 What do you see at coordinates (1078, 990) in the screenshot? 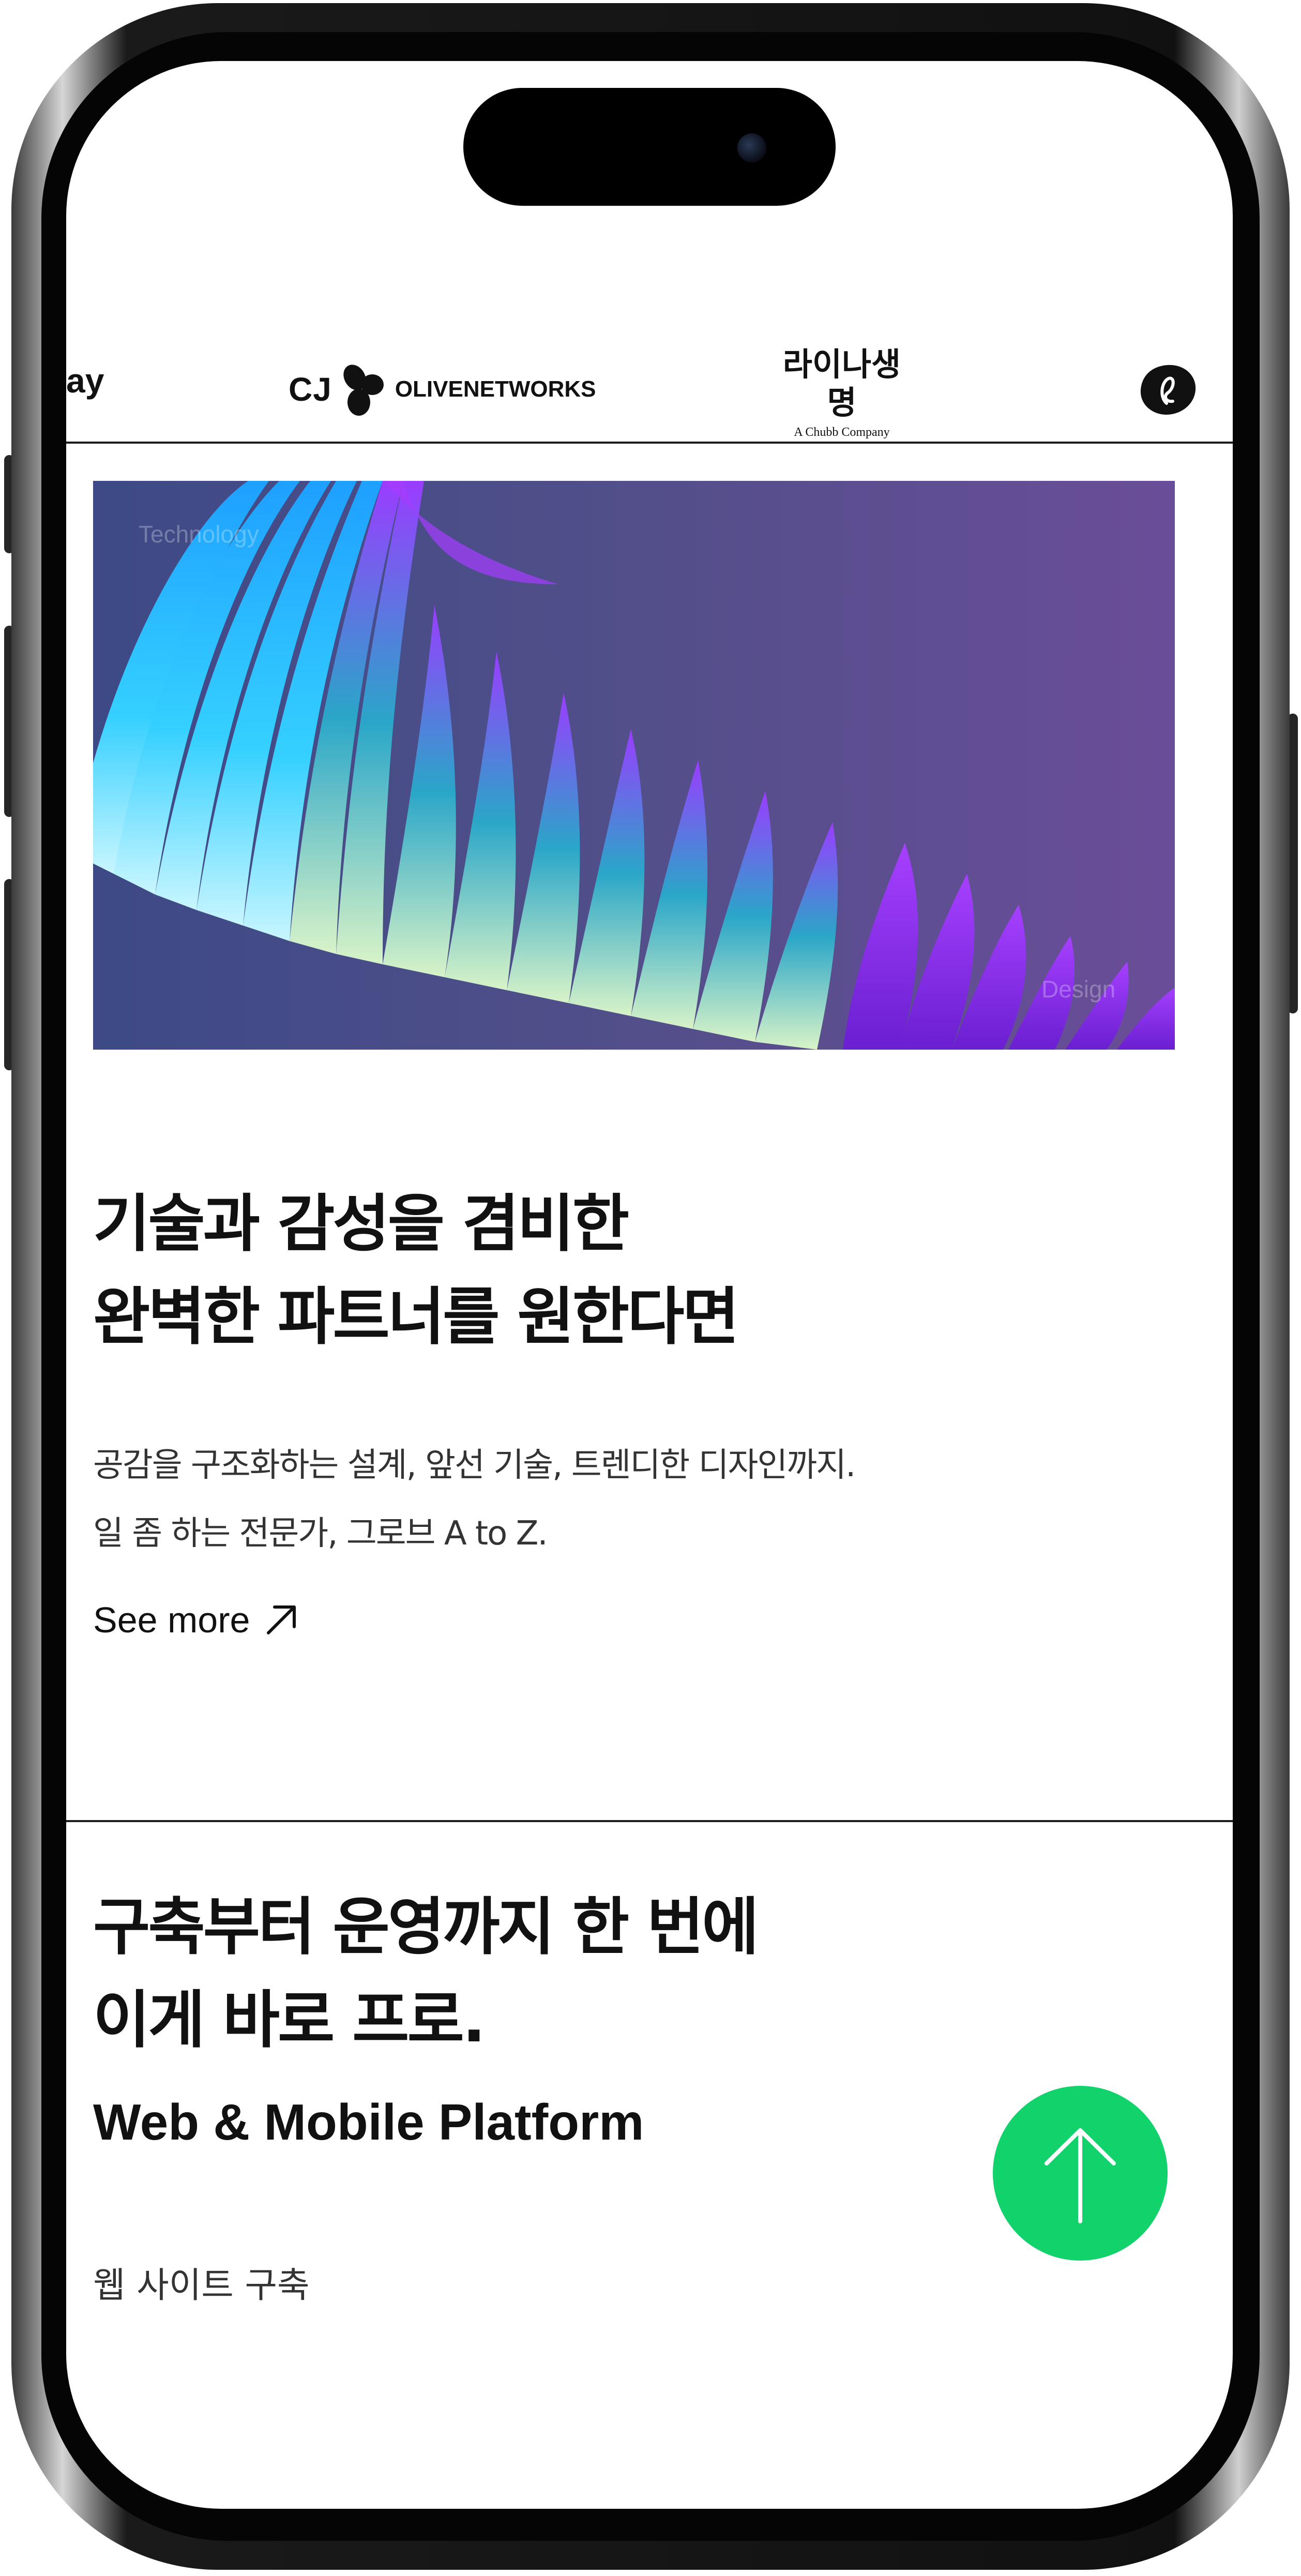
I see `hero-tag-design: Design` at bounding box center [1078, 990].